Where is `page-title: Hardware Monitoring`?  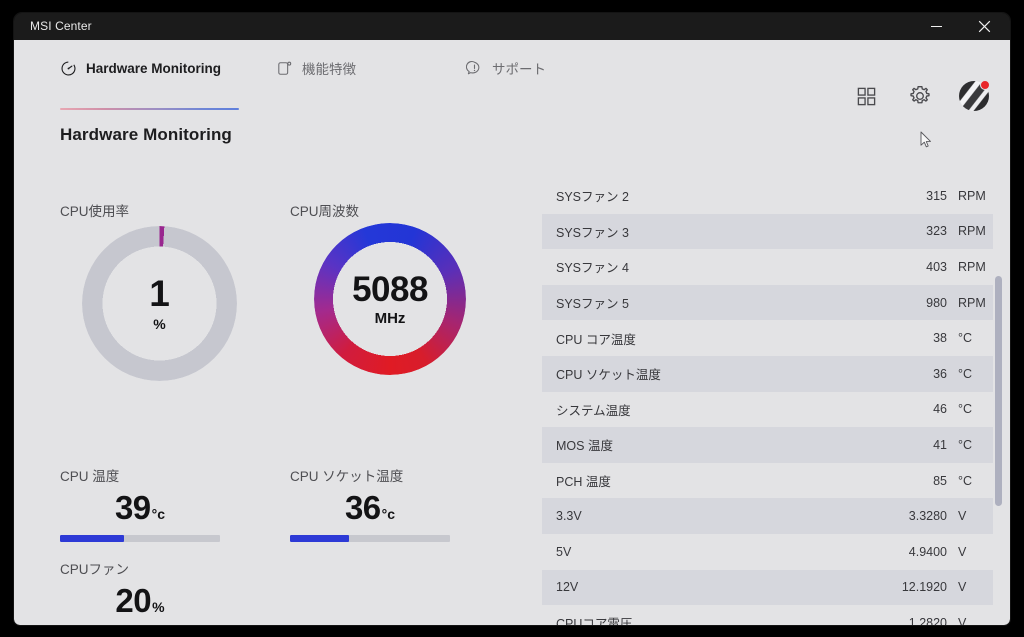
page-title: Hardware Monitoring is located at coordinates (146, 134).